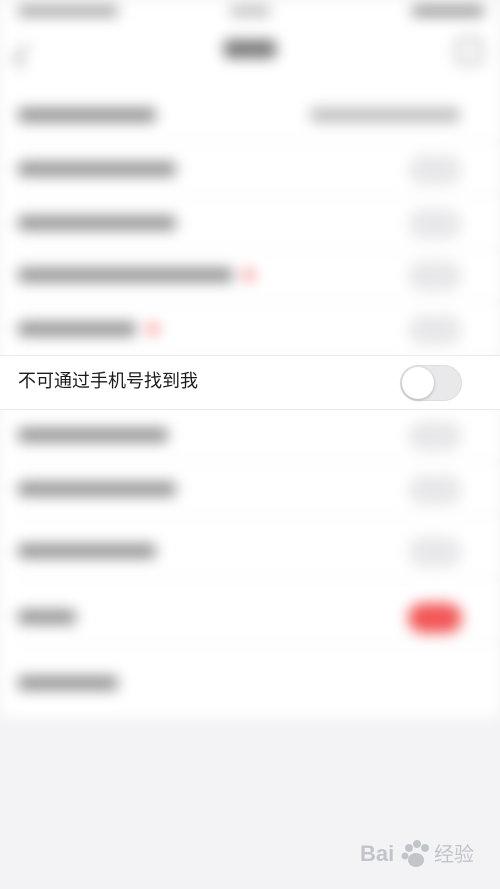 Image resolution: width=500 pixels, height=889 pixels. What do you see at coordinates (250, 382) in the screenshot?
I see `find-me-by-phone-row: 不可通过手机号找到我` at bounding box center [250, 382].